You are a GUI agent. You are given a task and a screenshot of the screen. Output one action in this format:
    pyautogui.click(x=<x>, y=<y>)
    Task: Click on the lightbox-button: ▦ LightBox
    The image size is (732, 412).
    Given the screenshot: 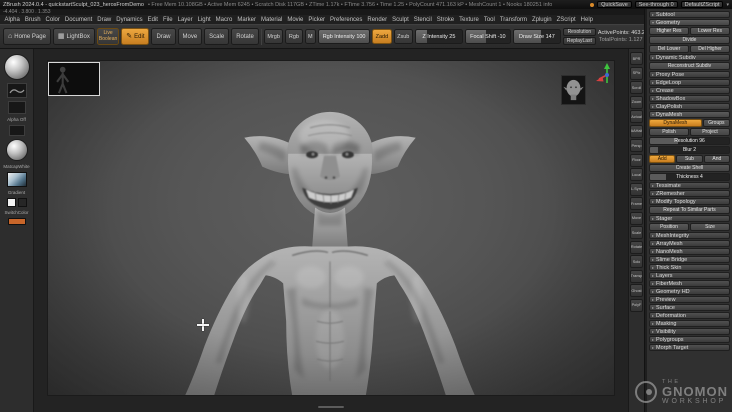 What is the action you would take?
    pyautogui.click(x=73, y=36)
    